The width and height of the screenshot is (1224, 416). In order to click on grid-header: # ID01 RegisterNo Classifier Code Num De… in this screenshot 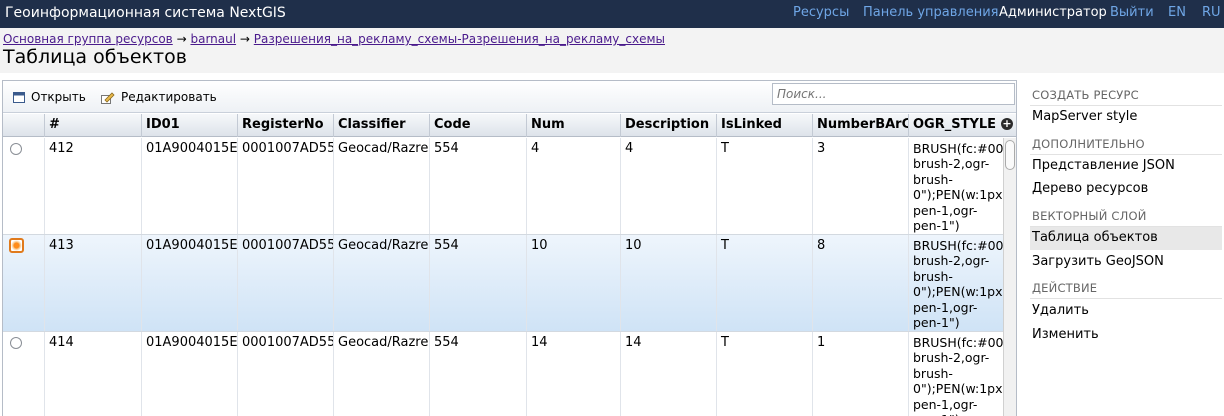, I will do `click(509, 125)`.